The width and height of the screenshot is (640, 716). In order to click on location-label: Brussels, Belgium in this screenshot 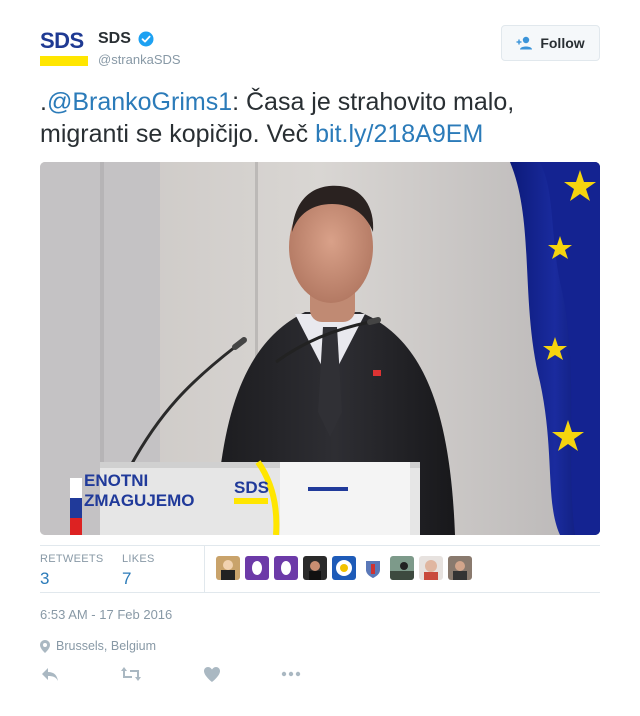, I will do `click(106, 646)`.